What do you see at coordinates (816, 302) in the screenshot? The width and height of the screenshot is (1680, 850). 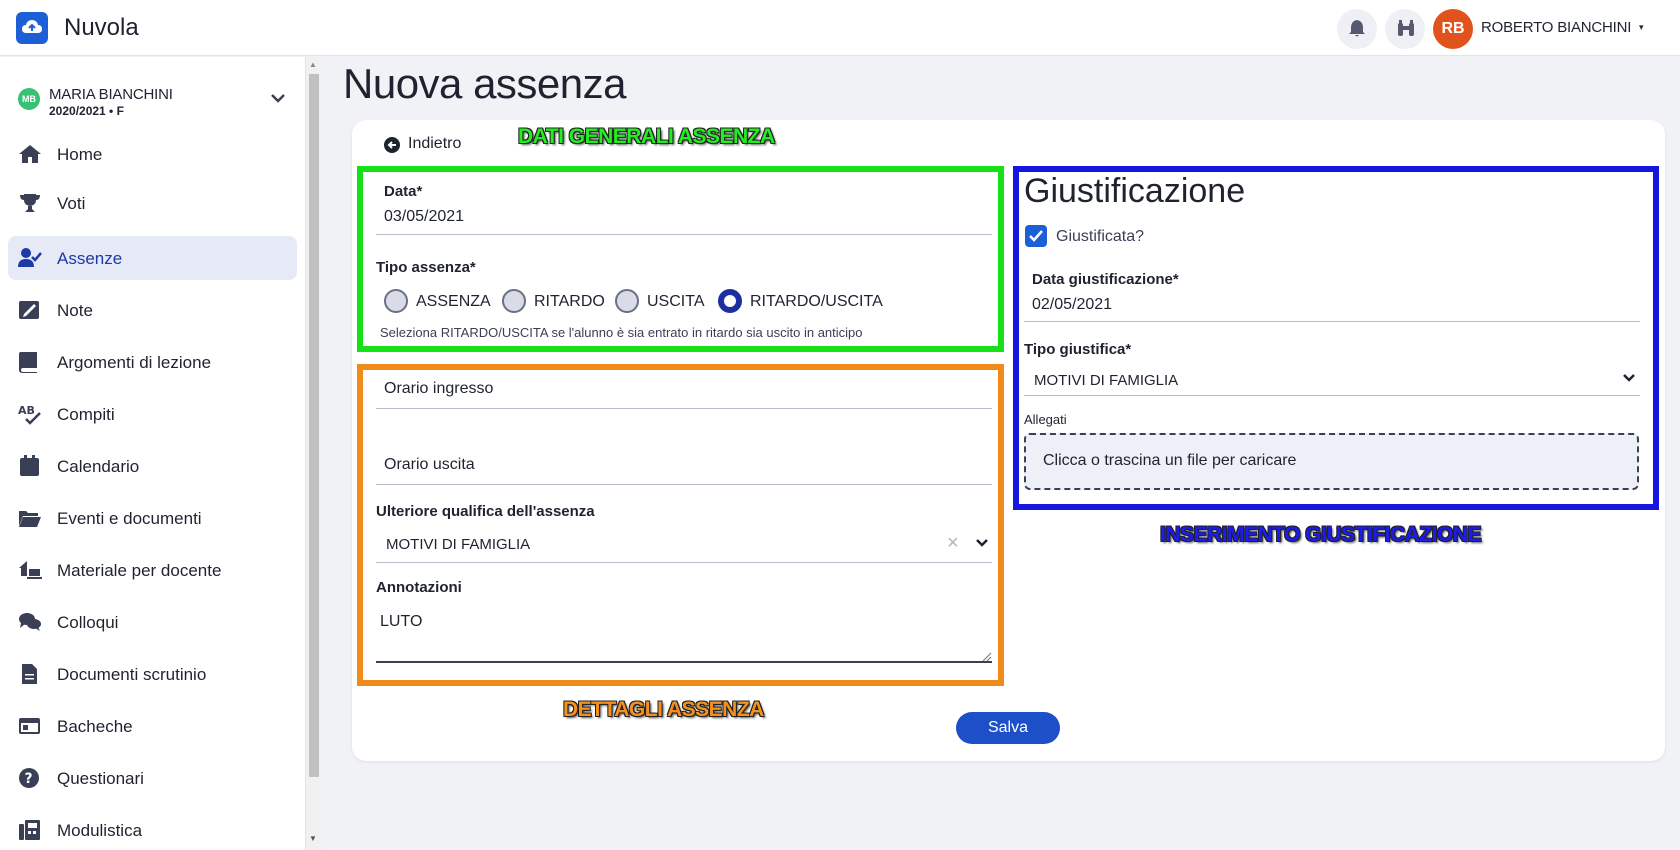 I see `radio-label-ritardo-uscita: RITARDO/USCITA` at bounding box center [816, 302].